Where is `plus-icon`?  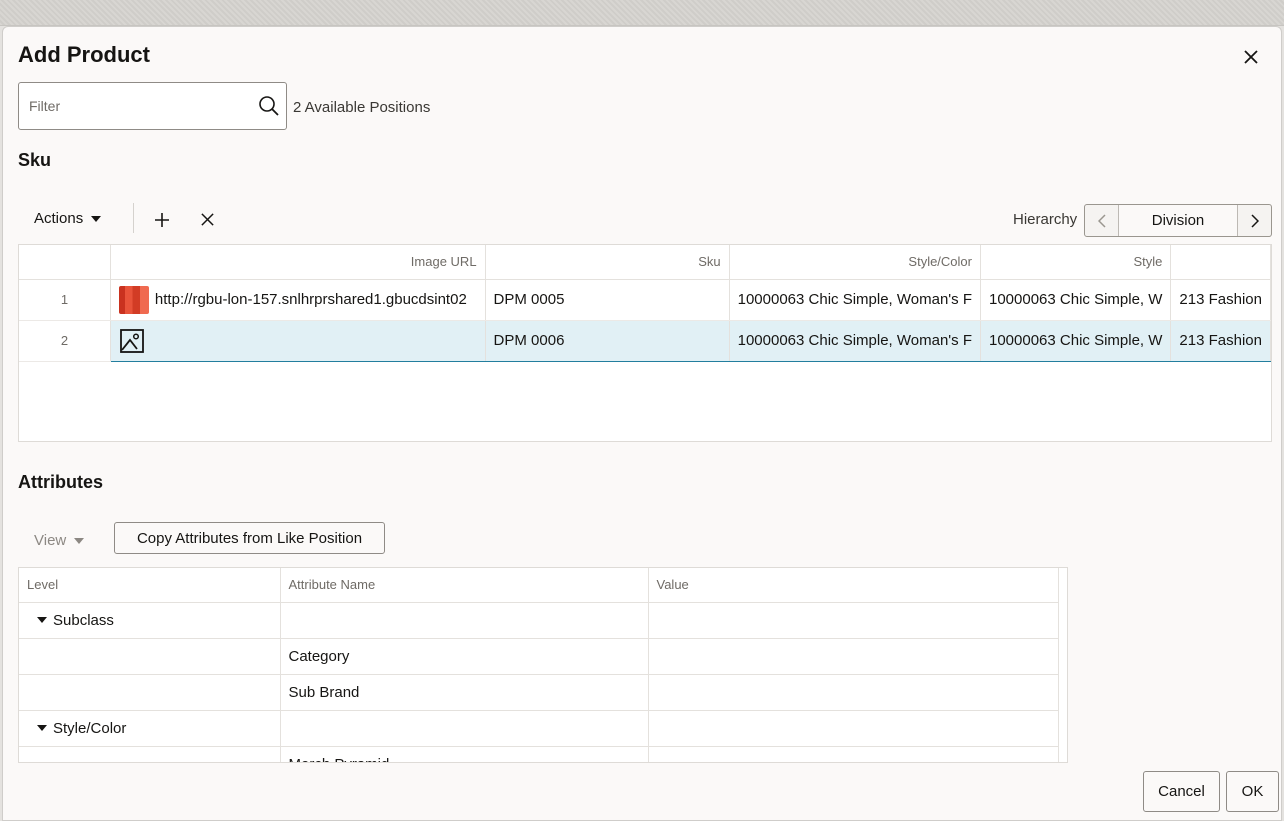
plus-icon is located at coordinates (162, 220).